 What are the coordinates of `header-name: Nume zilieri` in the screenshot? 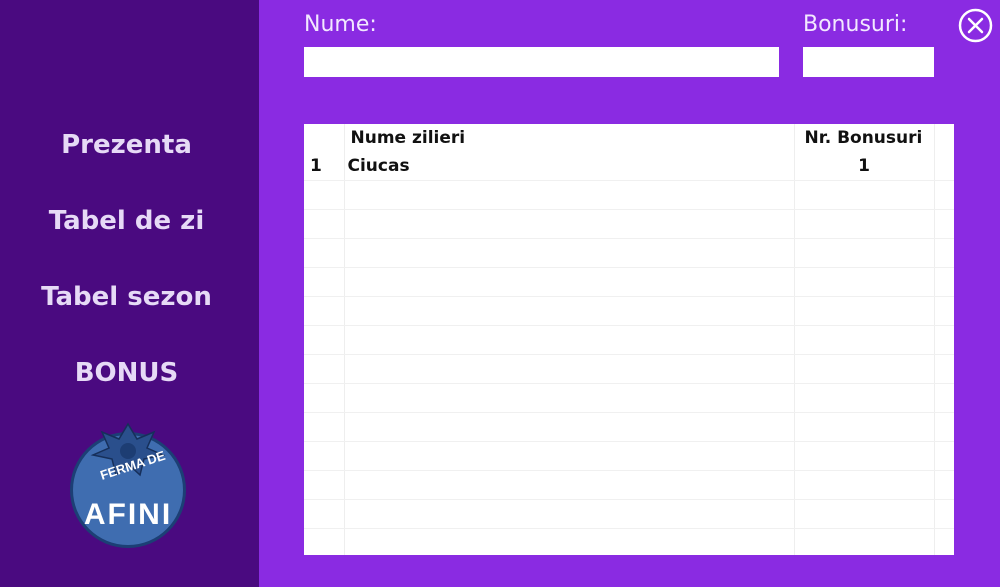 It's located at (569, 138).